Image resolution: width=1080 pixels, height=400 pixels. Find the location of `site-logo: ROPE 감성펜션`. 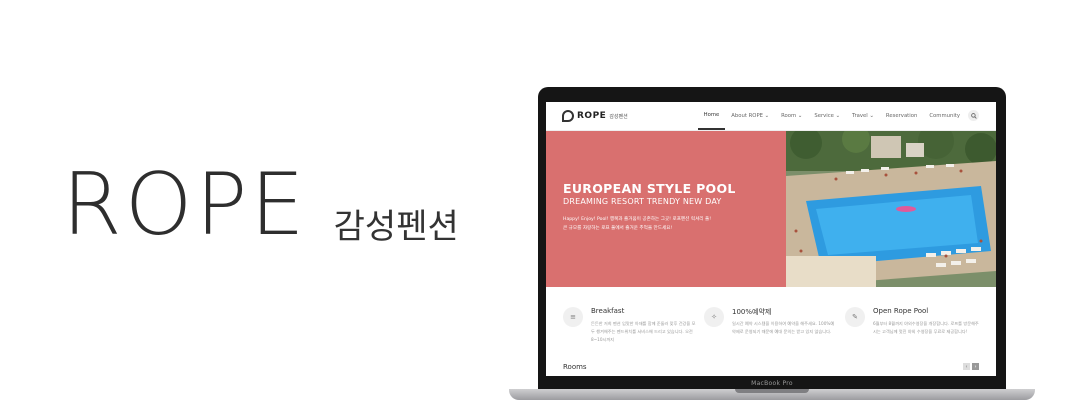

site-logo: ROPE 감성펜션 is located at coordinates (595, 116).